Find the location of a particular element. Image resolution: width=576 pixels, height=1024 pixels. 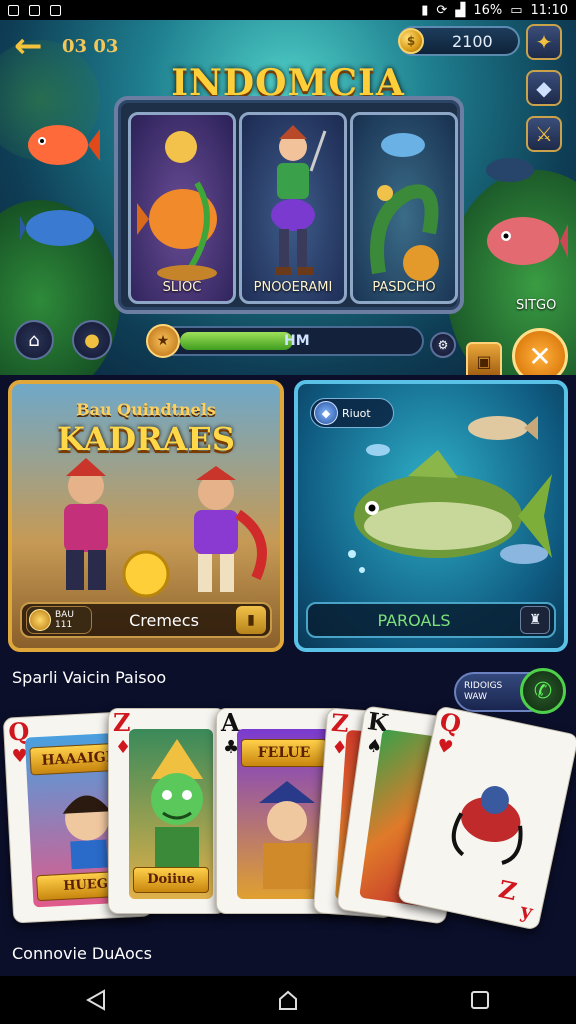

side-label: SITGO is located at coordinates (536, 305).